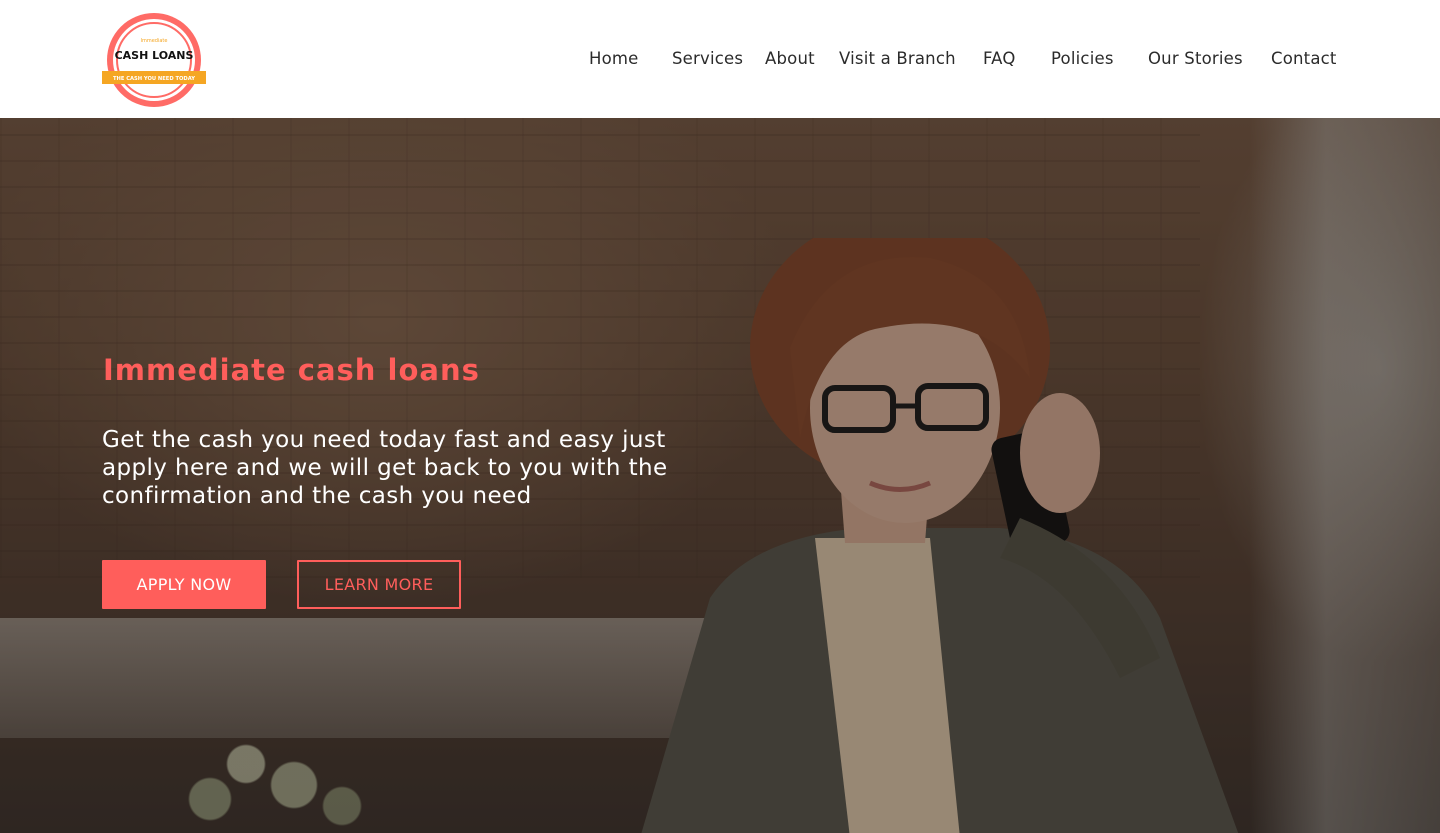  What do you see at coordinates (154, 79) in the screenshot?
I see `logo-tagline: THE CASH YOU NEED TODAY` at bounding box center [154, 79].